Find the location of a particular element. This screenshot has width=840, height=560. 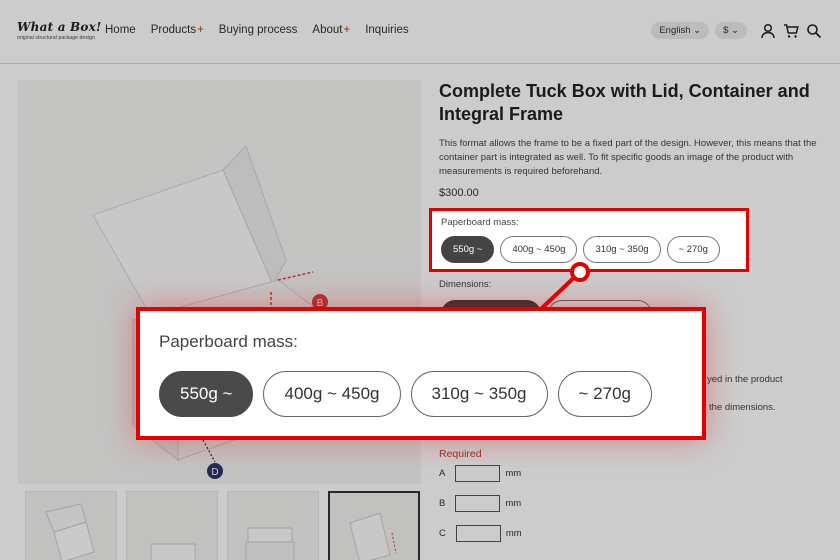

zoom-option-400-450g: 400g ~ 450g is located at coordinates (332, 394).